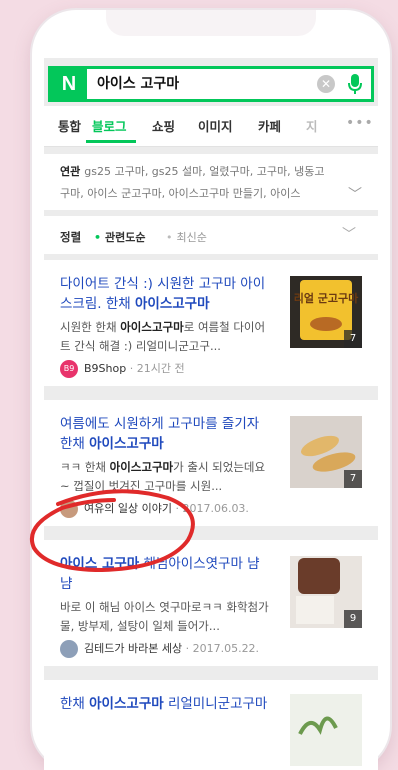 The width and height of the screenshot is (398, 770). Describe the element at coordinates (70, 171) in the screenshot. I see `related-label: 연관` at that location.